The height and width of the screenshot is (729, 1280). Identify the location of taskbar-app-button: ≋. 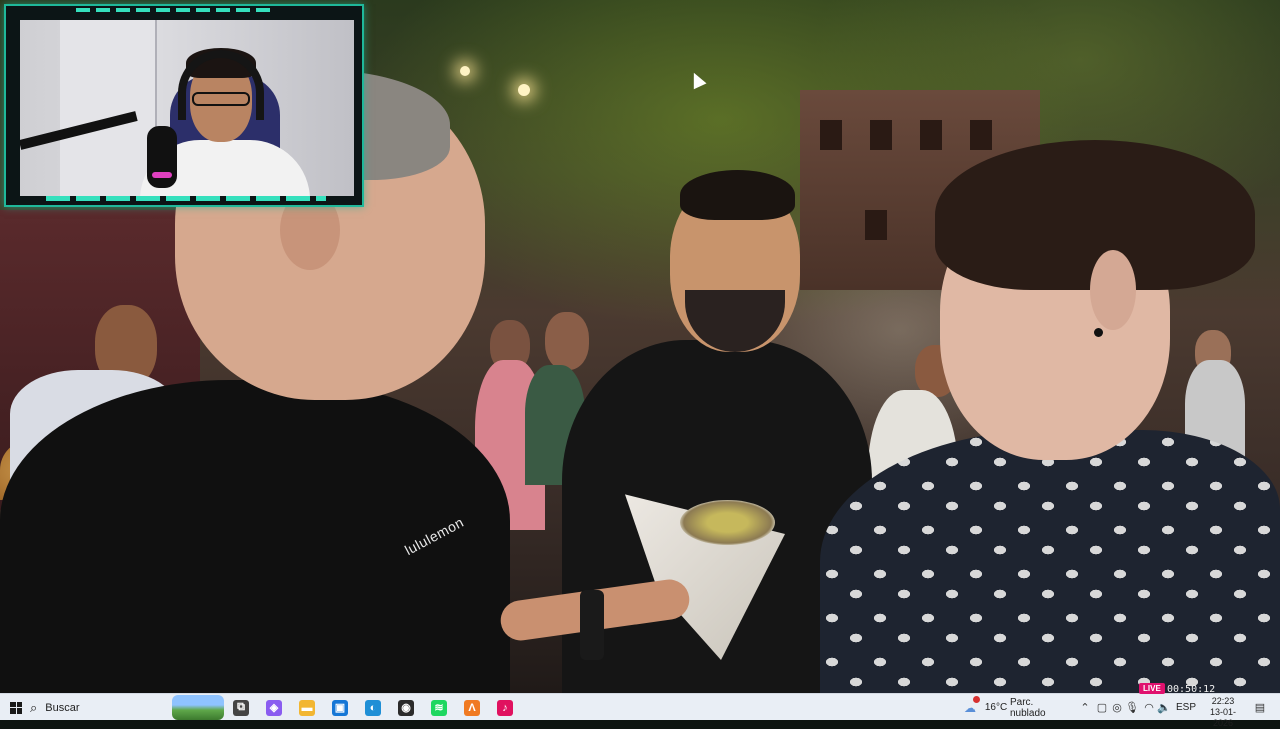
(439, 707).